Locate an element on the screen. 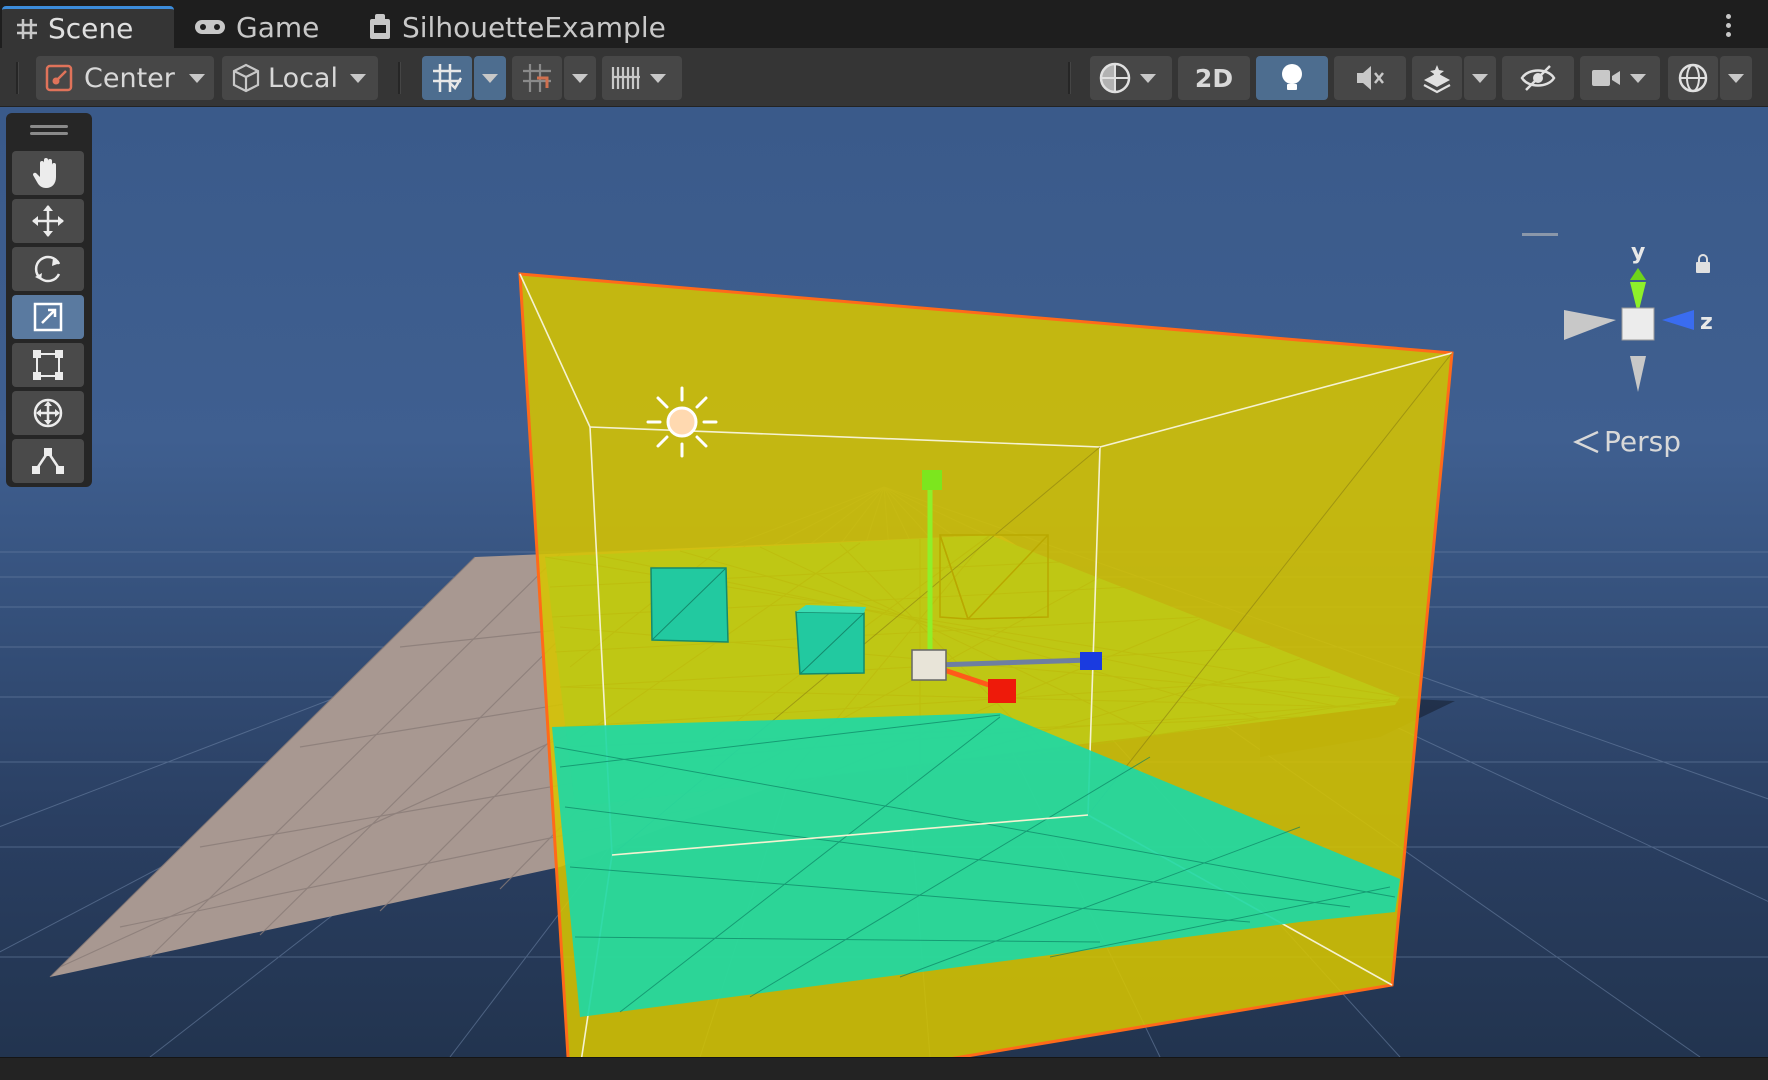 Image resolution: width=1768 pixels, height=1080 pixels. gizmos-toggle is located at coordinates (1693, 78).